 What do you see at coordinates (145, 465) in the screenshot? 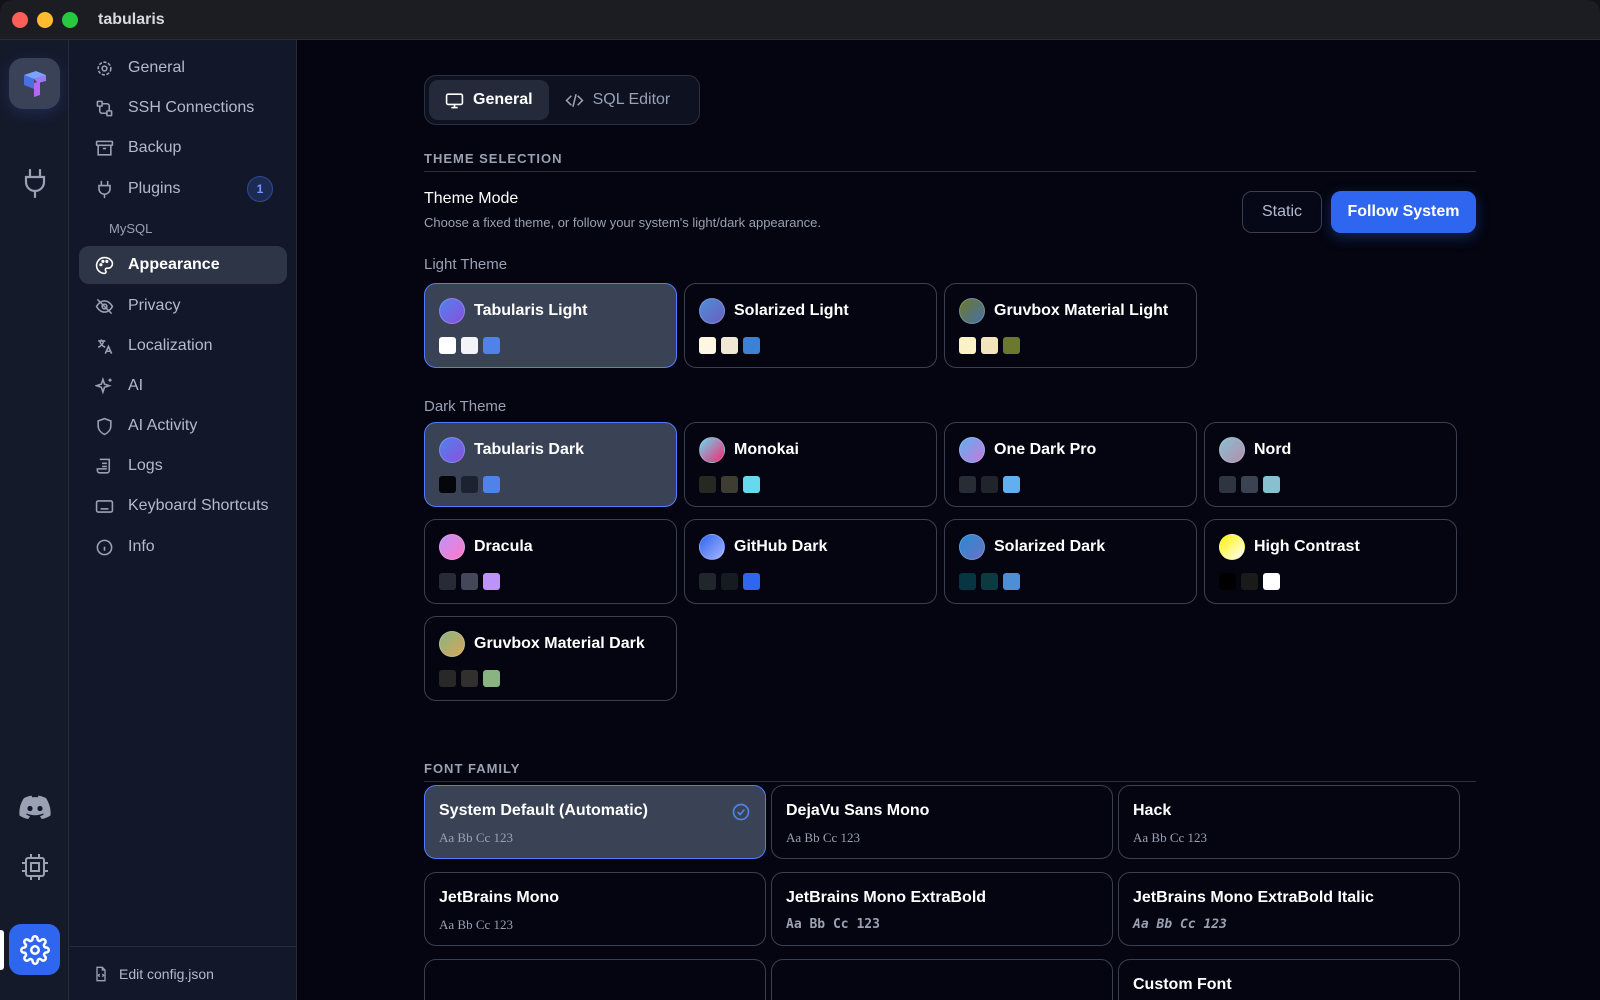
I see `sidebar-item-label: Logs` at bounding box center [145, 465].